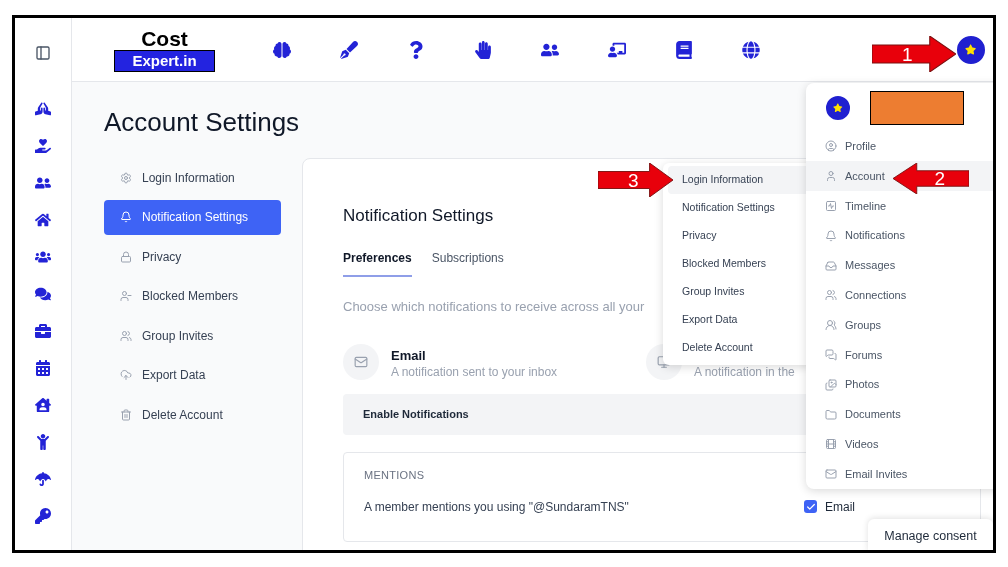 This screenshot has width=1008, height=567. What do you see at coordinates (43, 220) in the screenshot?
I see `house-icon` at bounding box center [43, 220].